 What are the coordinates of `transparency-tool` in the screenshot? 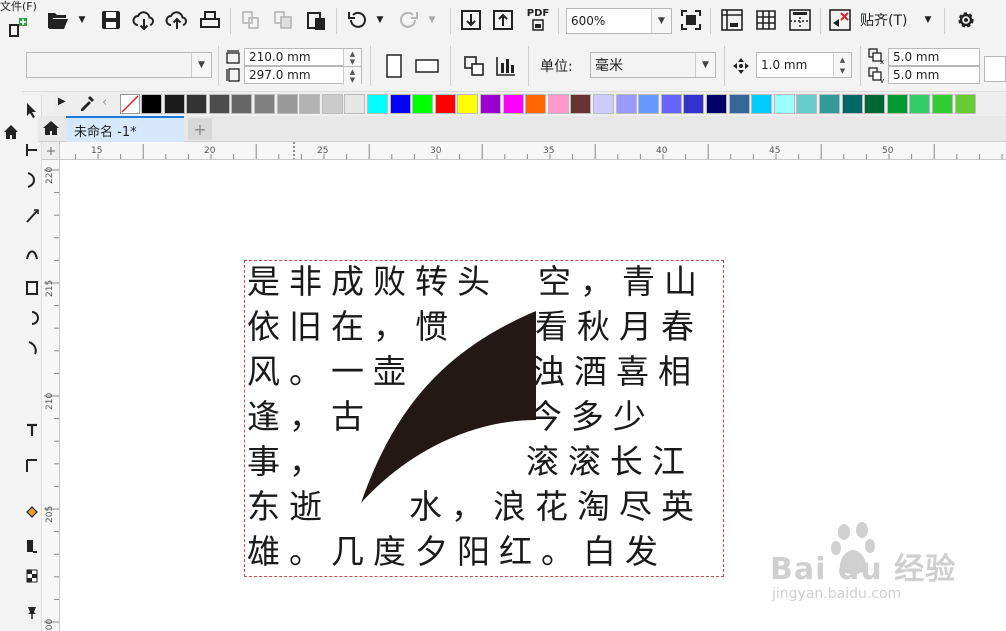 It's located at (32, 546).